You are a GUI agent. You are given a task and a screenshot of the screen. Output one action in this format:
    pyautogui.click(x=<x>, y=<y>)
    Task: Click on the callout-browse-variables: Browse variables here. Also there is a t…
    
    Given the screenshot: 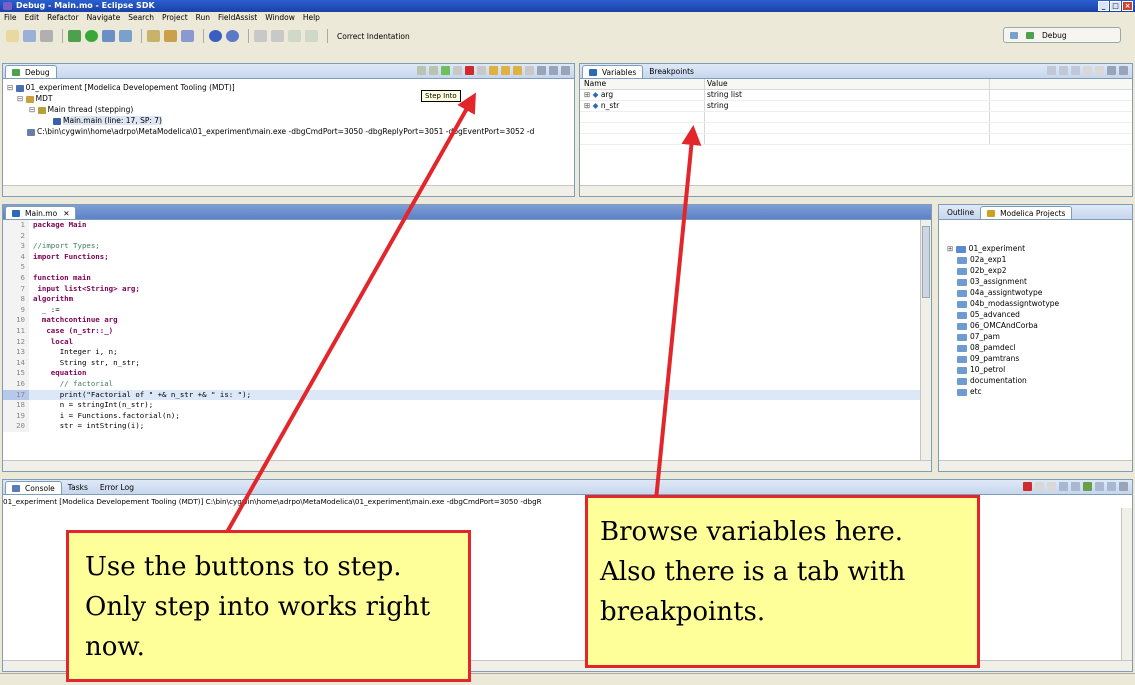 What is the action you would take?
    pyautogui.click(x=782, y=581)
    